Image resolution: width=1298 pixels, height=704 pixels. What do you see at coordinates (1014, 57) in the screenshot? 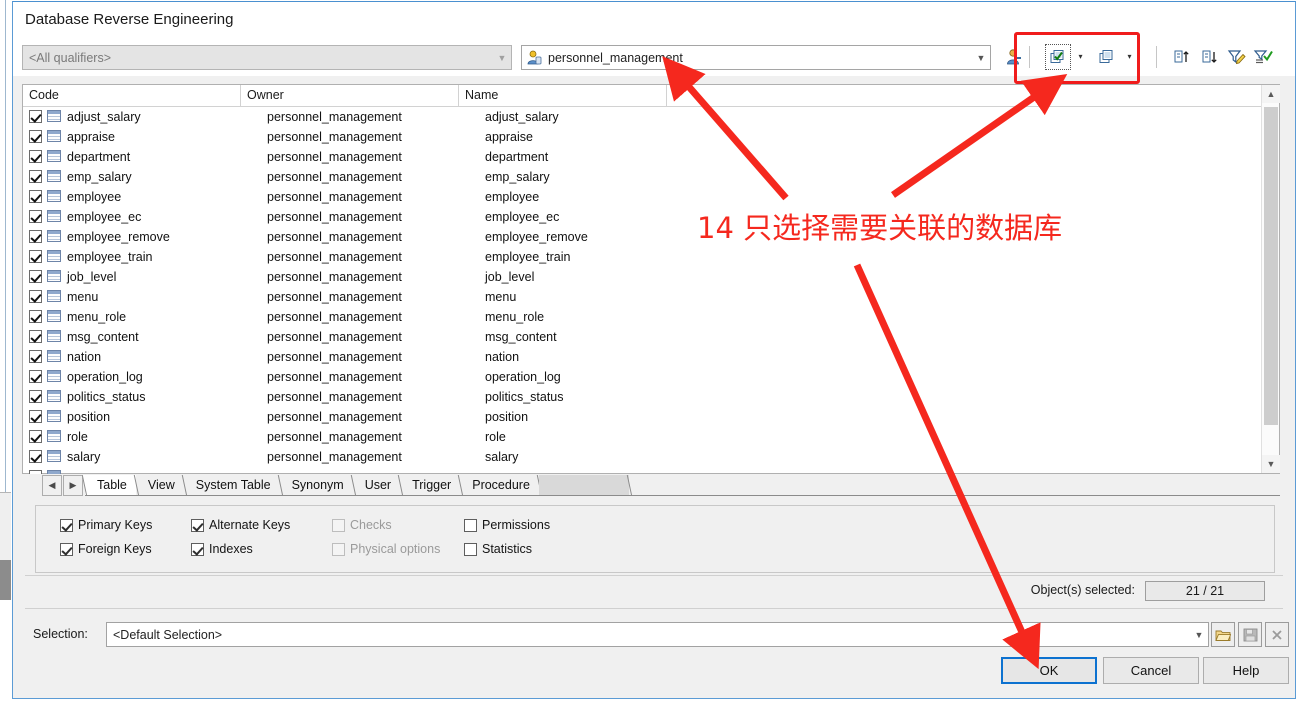
I see `user-properties-icon` at bounding box center [1014, 57].